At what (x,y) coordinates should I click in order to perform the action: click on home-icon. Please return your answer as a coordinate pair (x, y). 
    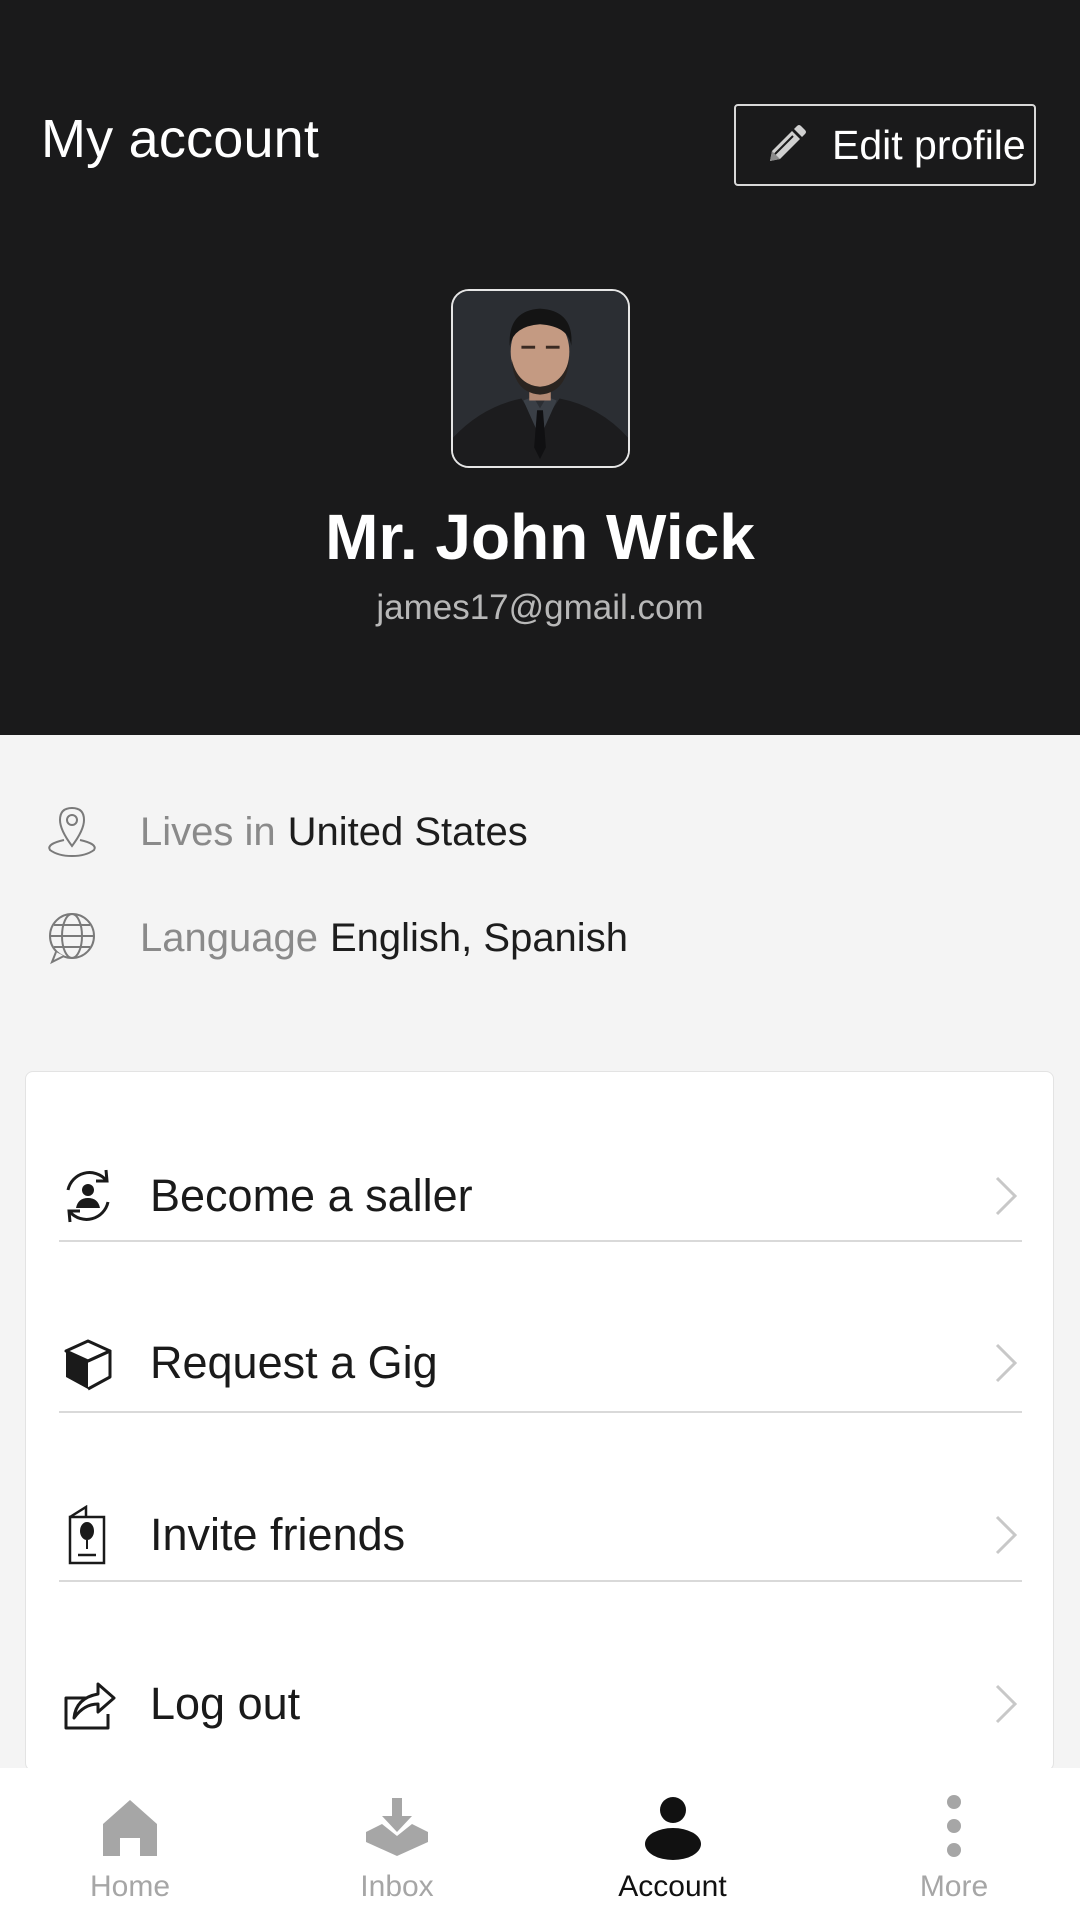
    Looking at the image, I should click on (130, 1828).